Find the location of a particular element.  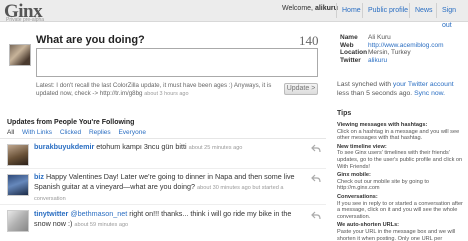

nav-sign-out-link: Sign out is located at coordinates (452, 16).